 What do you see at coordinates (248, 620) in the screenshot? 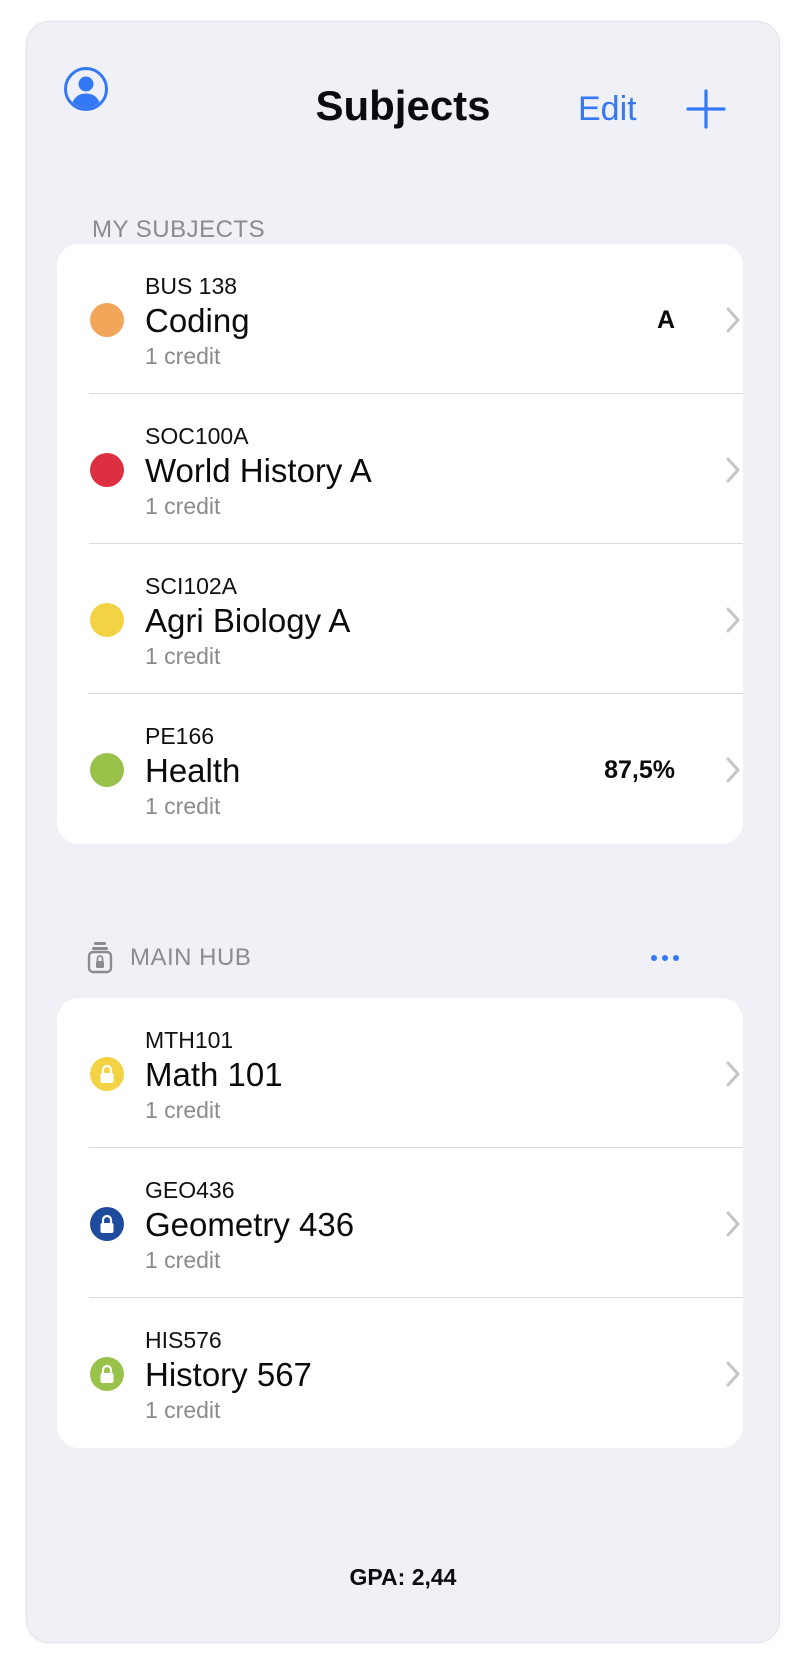
I see `subject-name: Agri Biology A` at bounding box center [248, 620].